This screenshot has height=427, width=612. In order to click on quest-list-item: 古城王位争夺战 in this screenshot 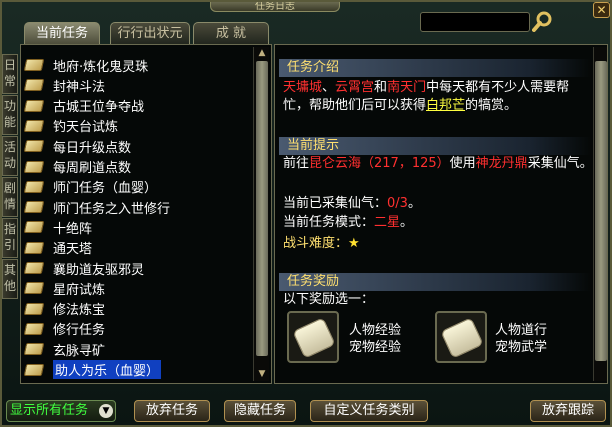, I will do `click(137, 106)`.